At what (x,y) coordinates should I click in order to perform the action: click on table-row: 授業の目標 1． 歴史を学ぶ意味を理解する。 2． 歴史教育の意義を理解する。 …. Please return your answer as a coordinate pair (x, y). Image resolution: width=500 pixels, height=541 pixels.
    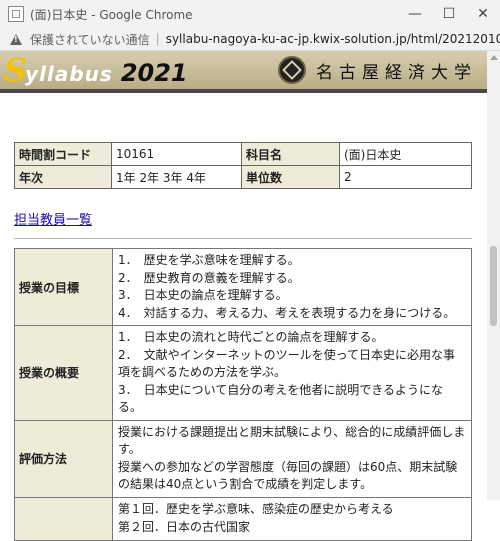
    Looking at the image, I should click on (243, 287).